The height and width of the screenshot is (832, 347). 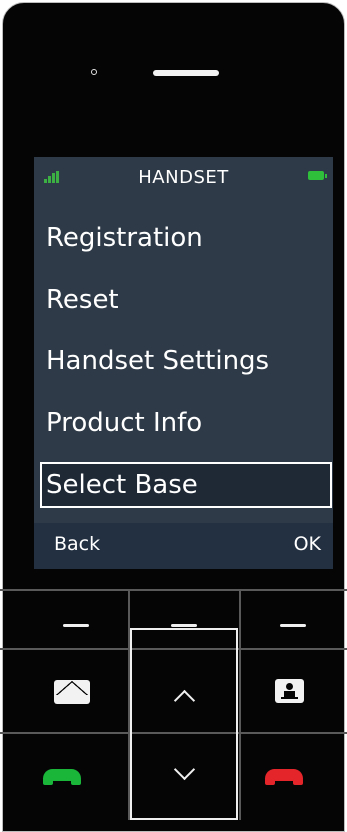 I want to click on menu-item-select-base: Select Base, so click(x=186, y=485).